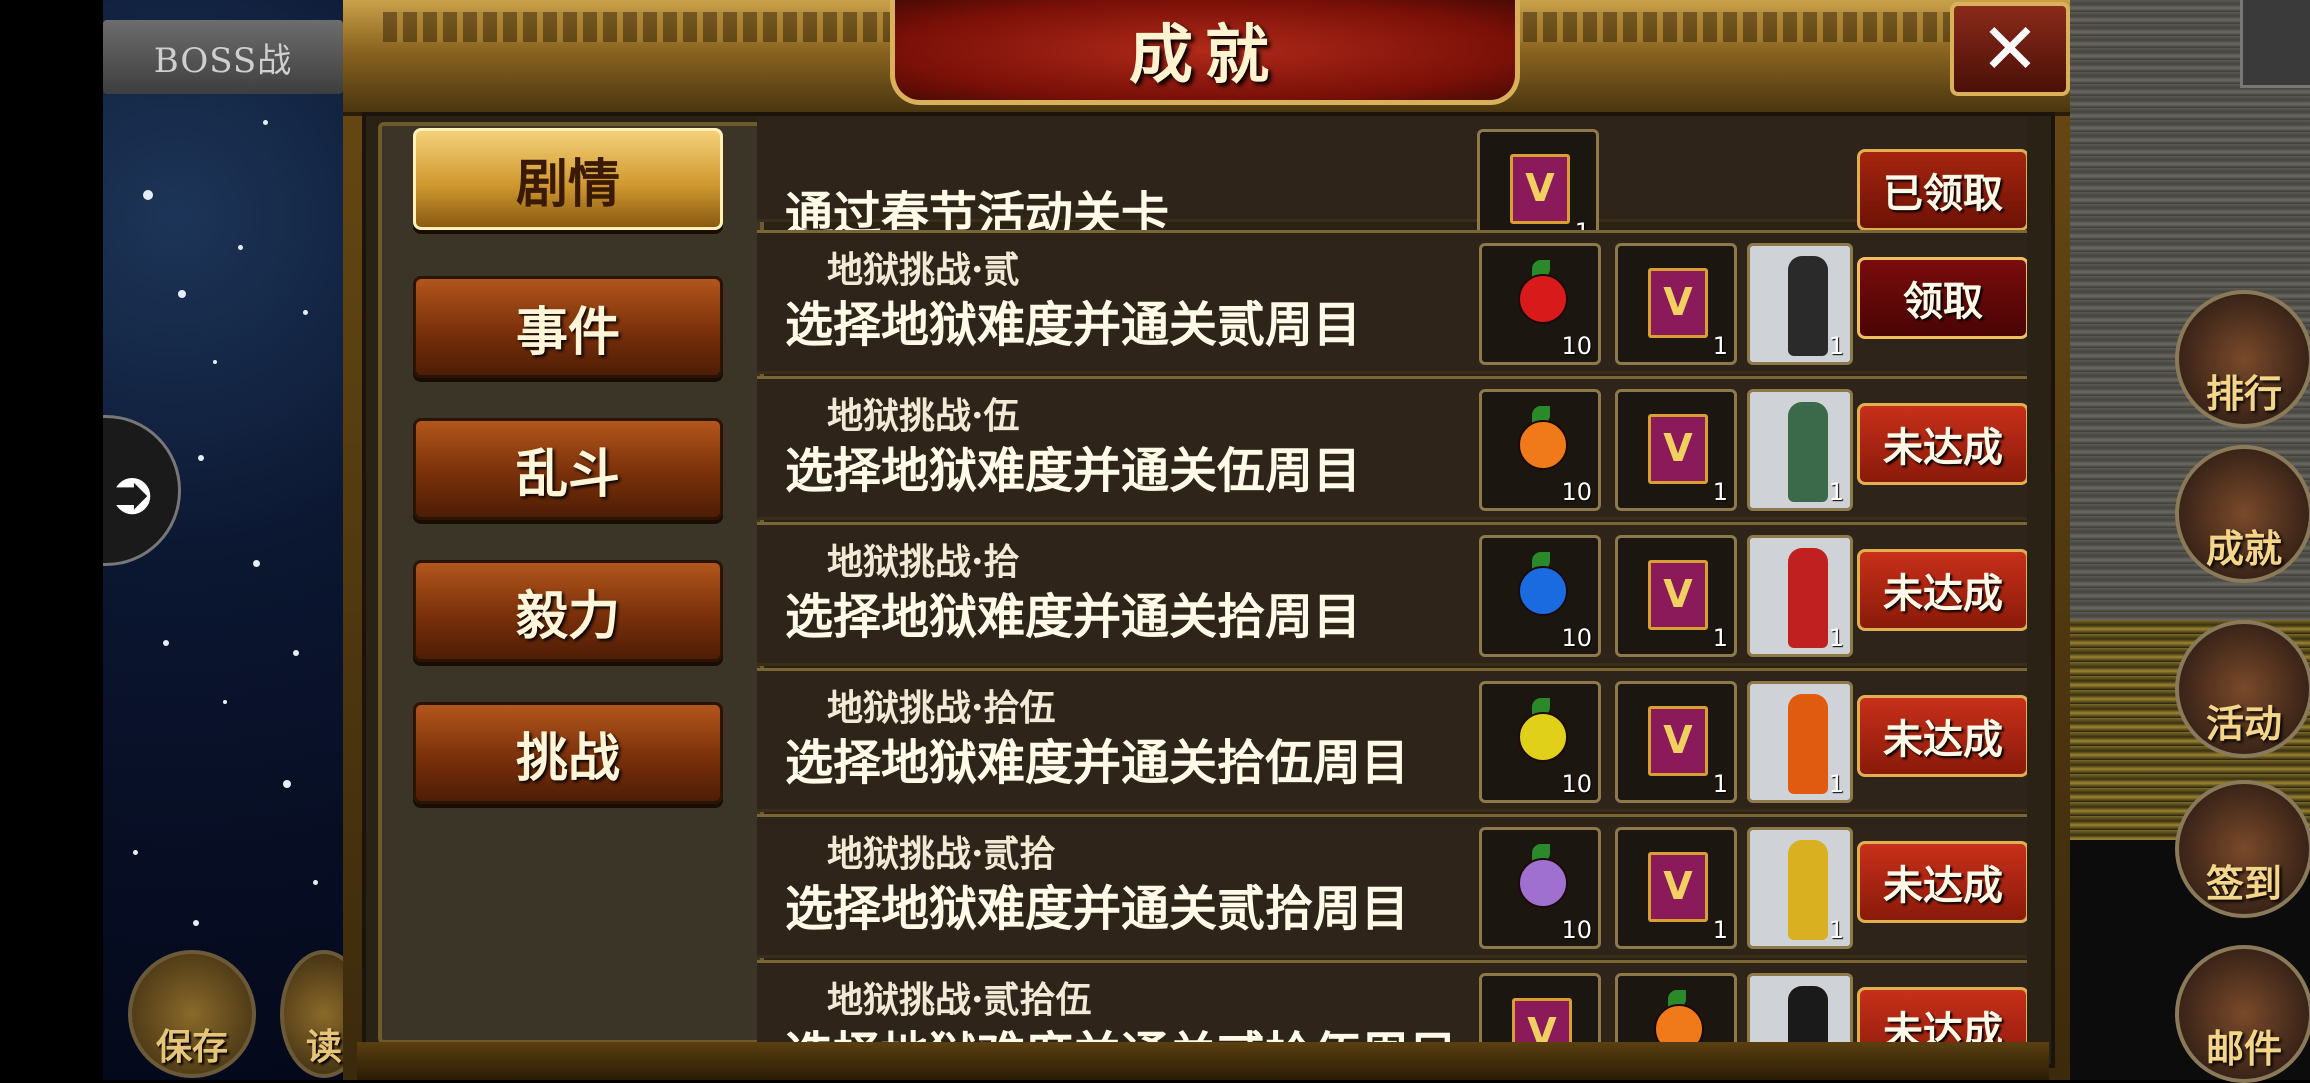 Image resolution: width=2310 pixels, height=1083 pixels. I want to click on achievement-row: 地狱挑战·贰拾伍 选择地狱难度并通关贰拾伍周目 V 未达成, so click(1392, 1001).